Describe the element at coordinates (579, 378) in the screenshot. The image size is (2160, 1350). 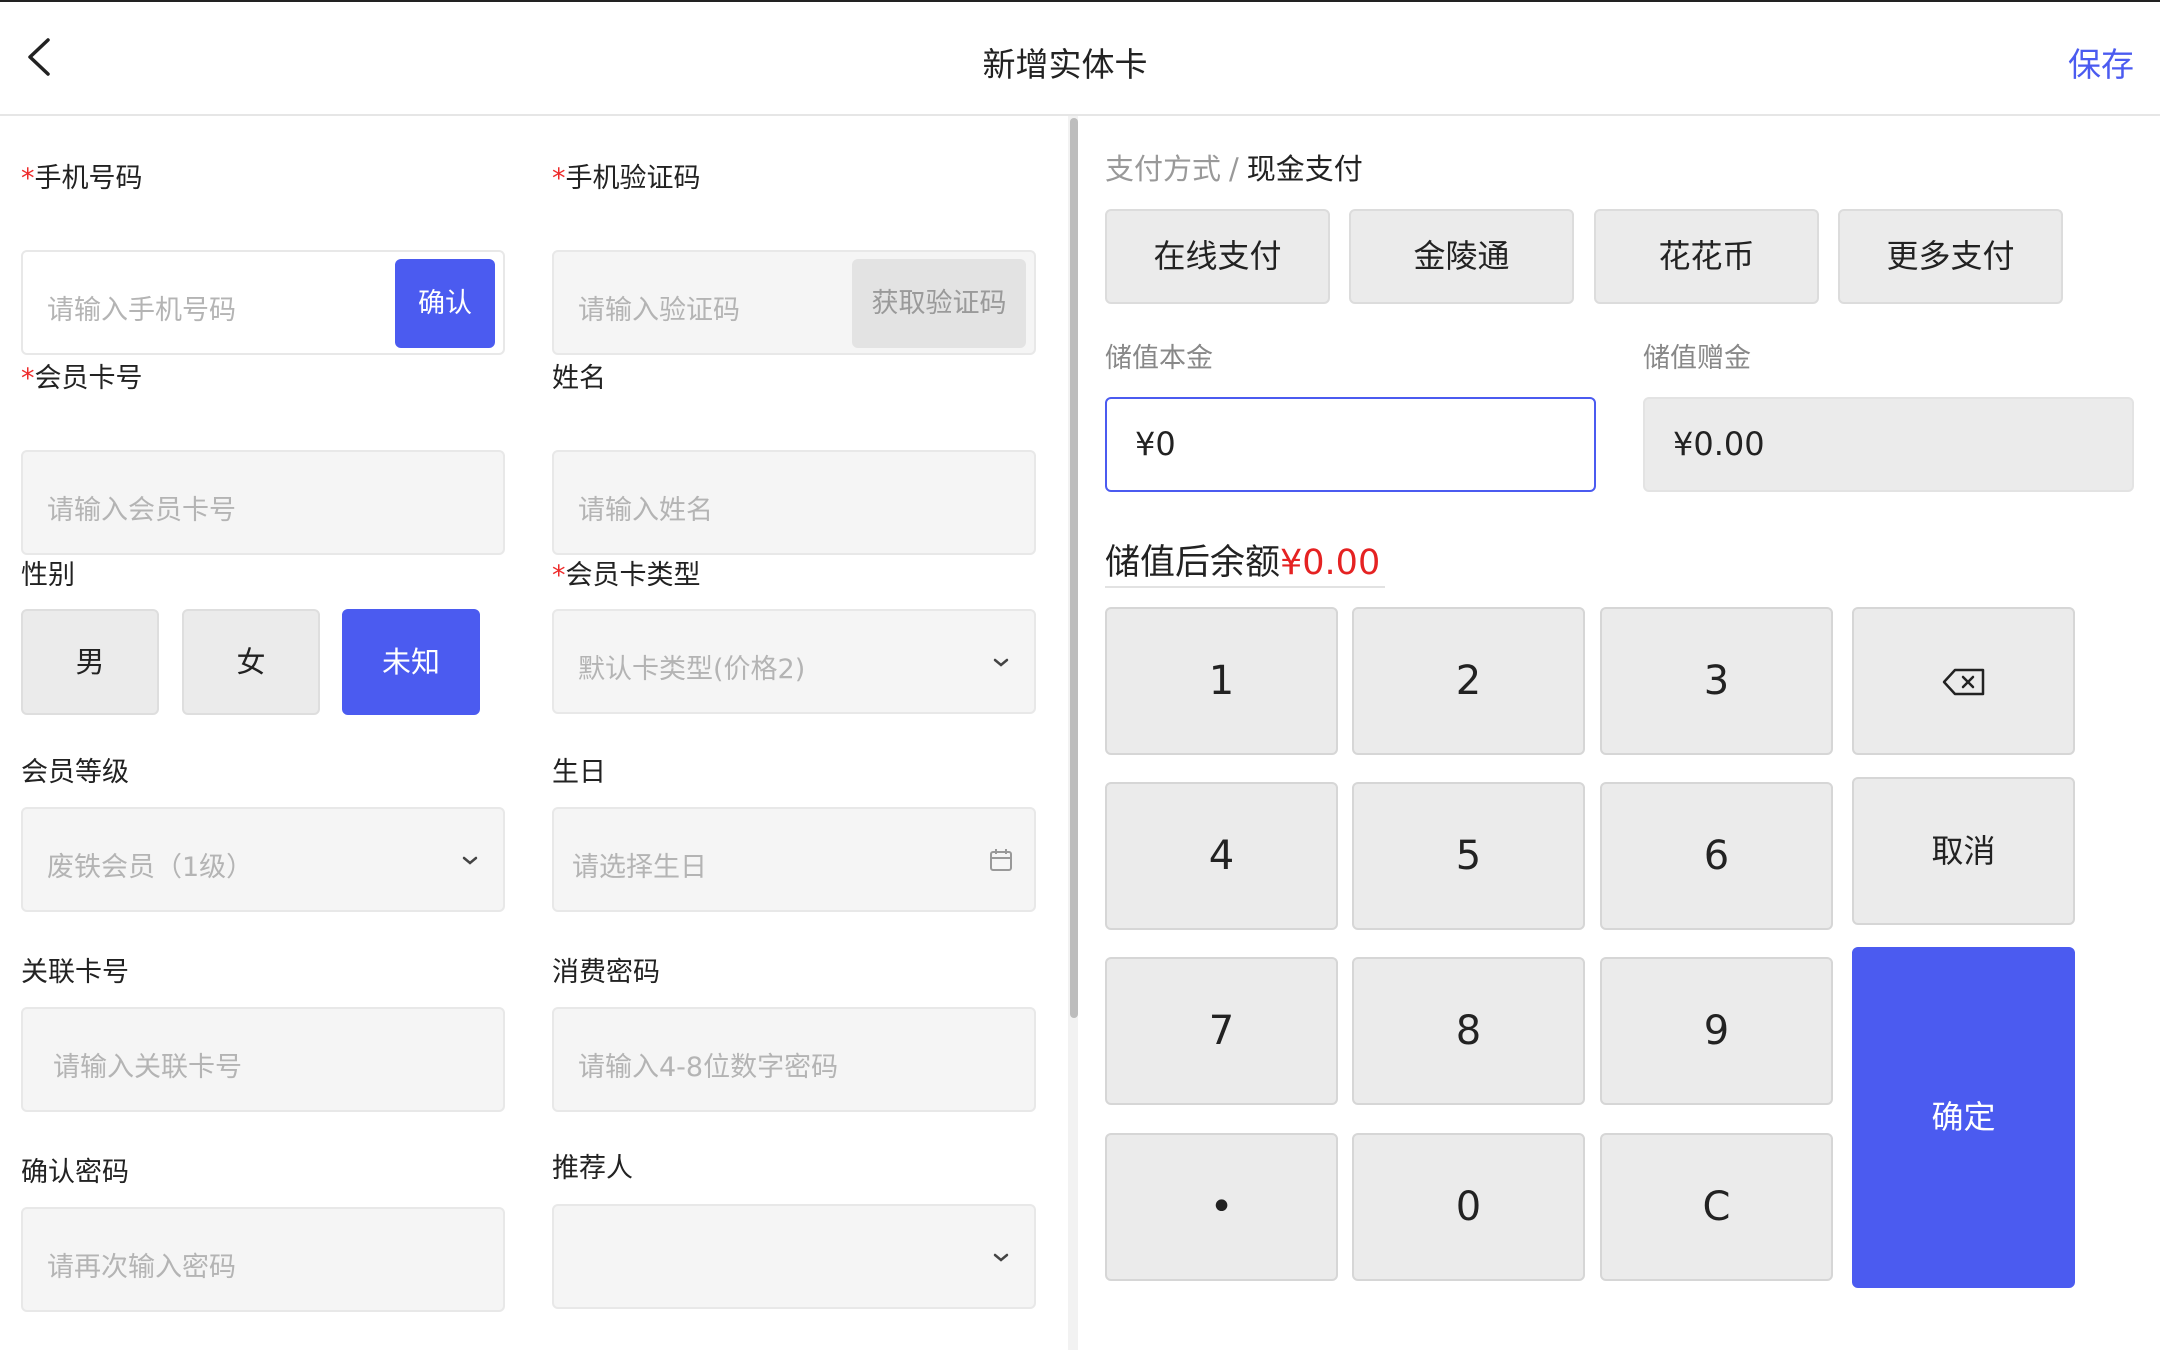
I see `name-label: 姓名` at that location.